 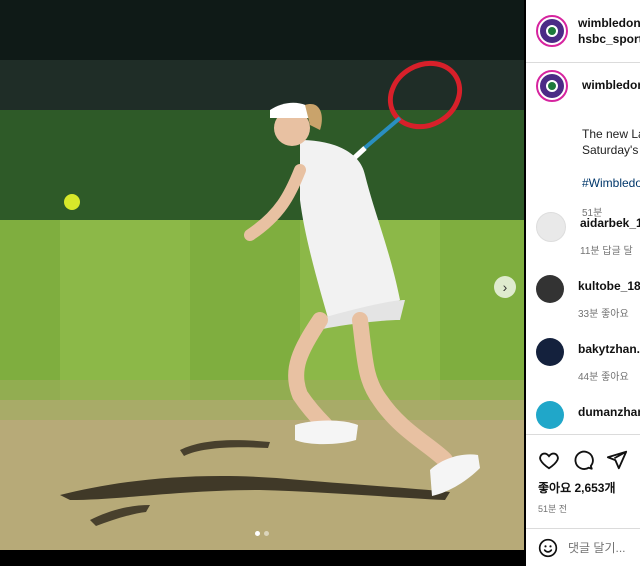 What do you see at coordinates (550, 415) in the screenshot?
I see `flag-avatar-icon` at bounding box center [550, 415].